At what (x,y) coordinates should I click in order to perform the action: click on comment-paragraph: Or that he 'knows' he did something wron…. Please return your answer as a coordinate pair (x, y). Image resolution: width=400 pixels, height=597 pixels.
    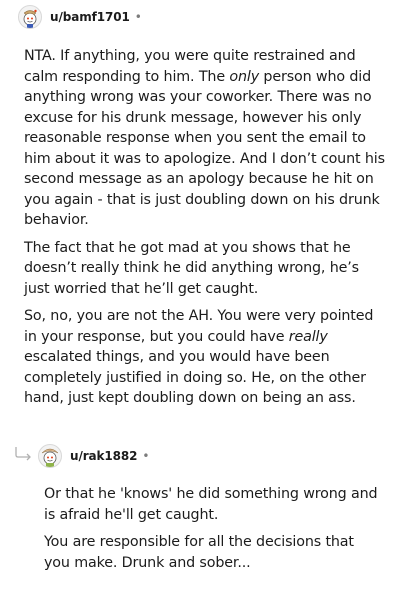
    Looking at the image, I should click on (211, 504).